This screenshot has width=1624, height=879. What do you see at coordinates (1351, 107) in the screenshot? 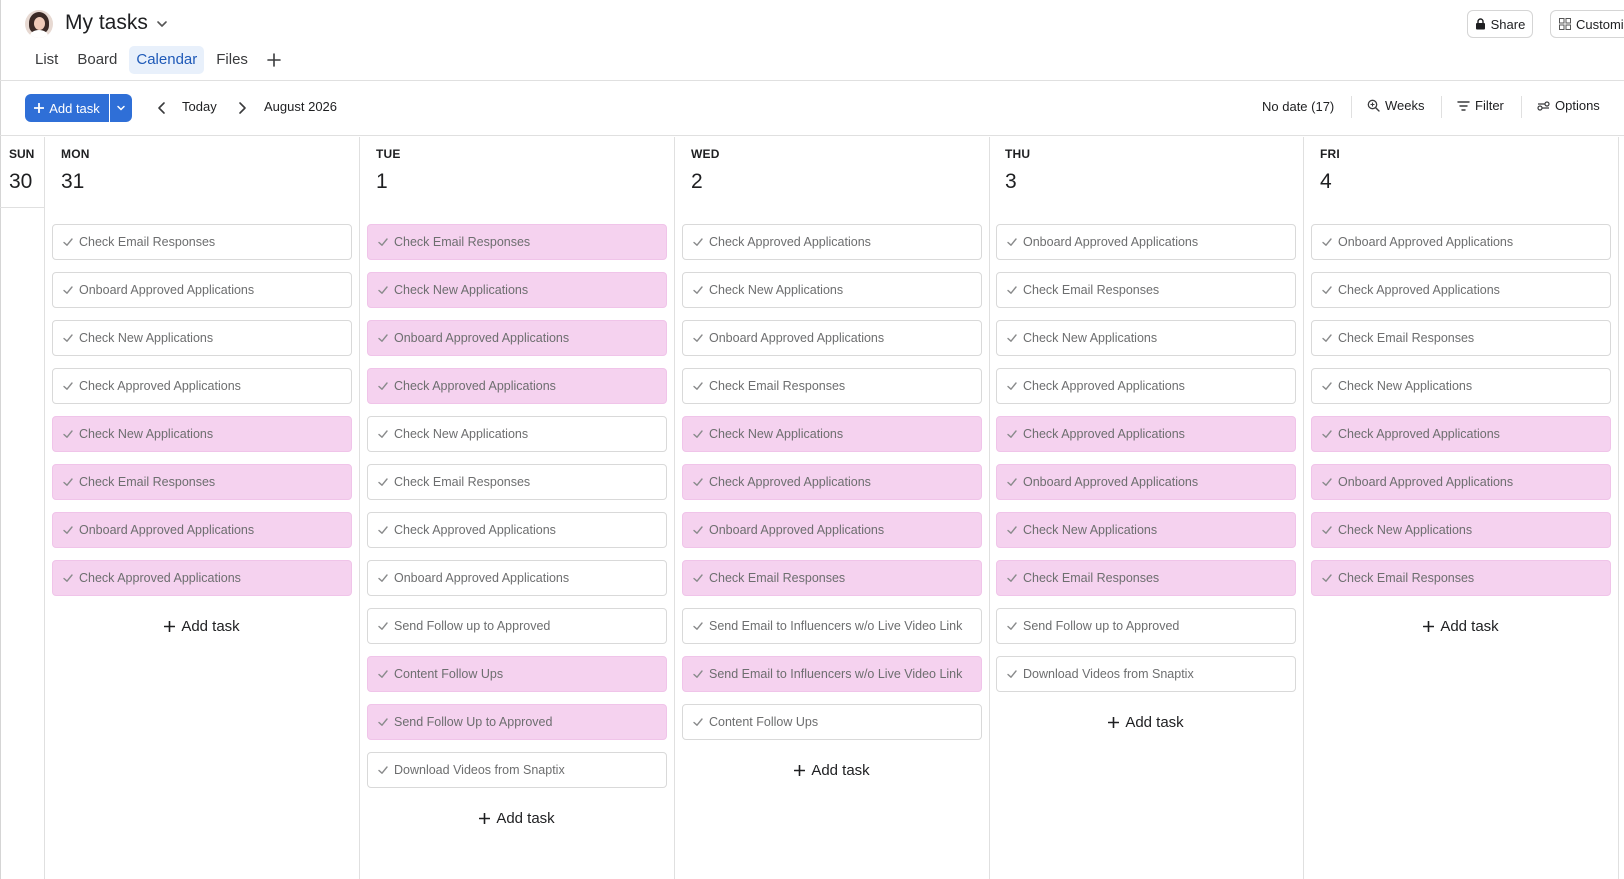
I see `toolbar-divider` at bounding box center [1351, 107].